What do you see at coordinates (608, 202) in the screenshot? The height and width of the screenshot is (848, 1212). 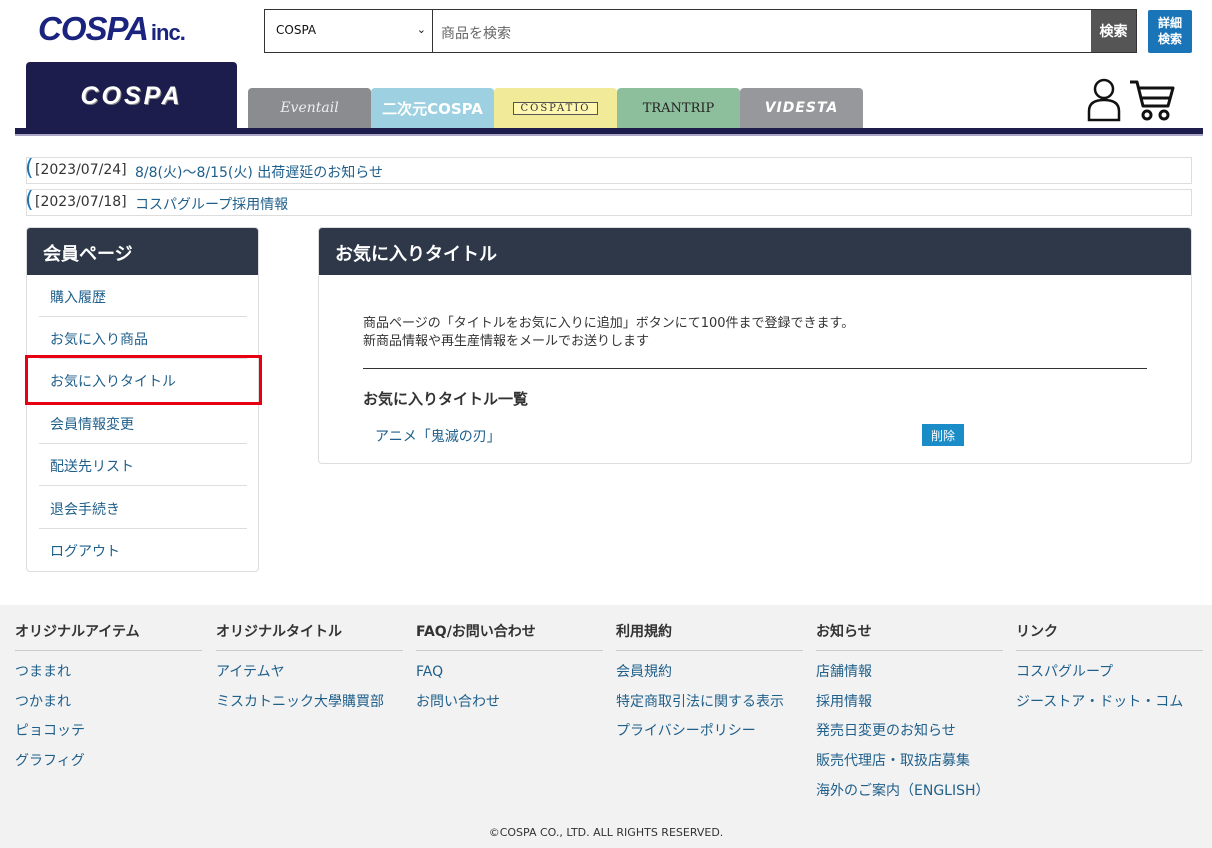 I see `news-item: ( [2023/07/18] コスパグループ採用情報` at bounding box center [608, 202].